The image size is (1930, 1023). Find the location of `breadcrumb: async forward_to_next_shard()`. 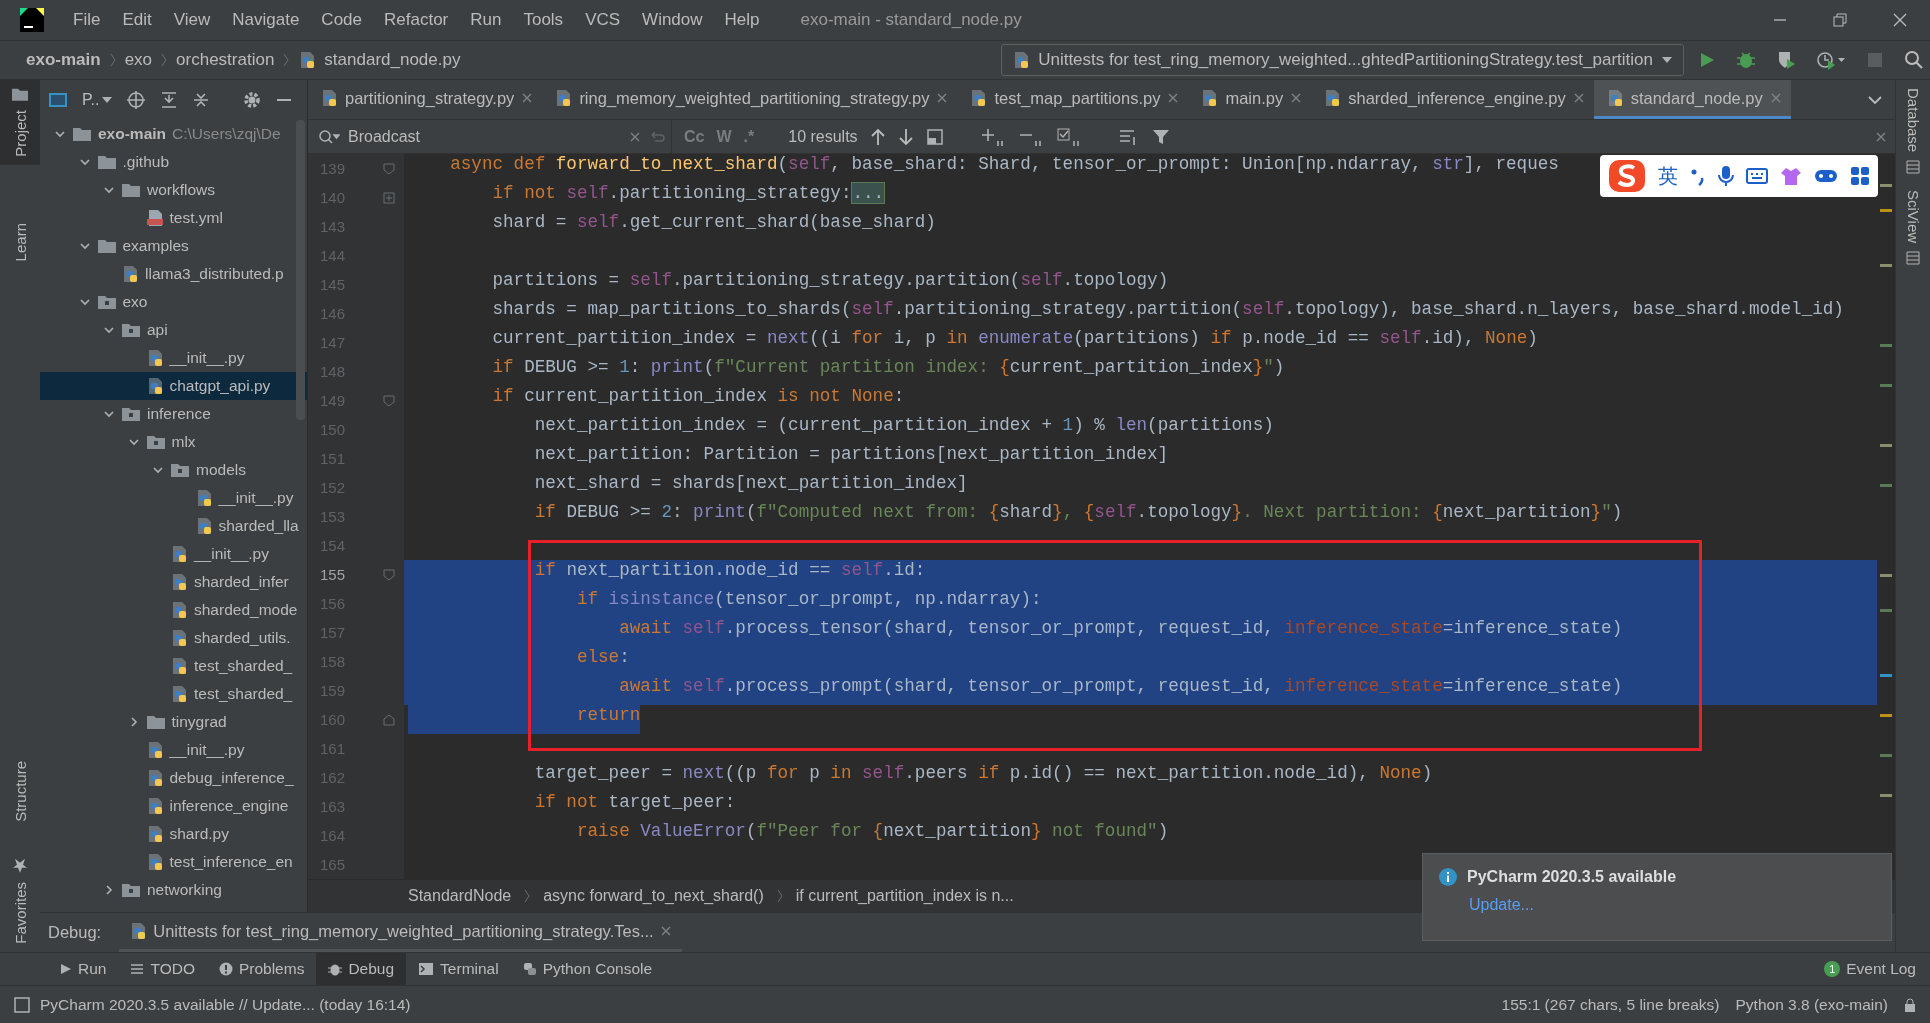

breadcrumb: async forward_to_next_shard() is located at coordinates (653, 896).